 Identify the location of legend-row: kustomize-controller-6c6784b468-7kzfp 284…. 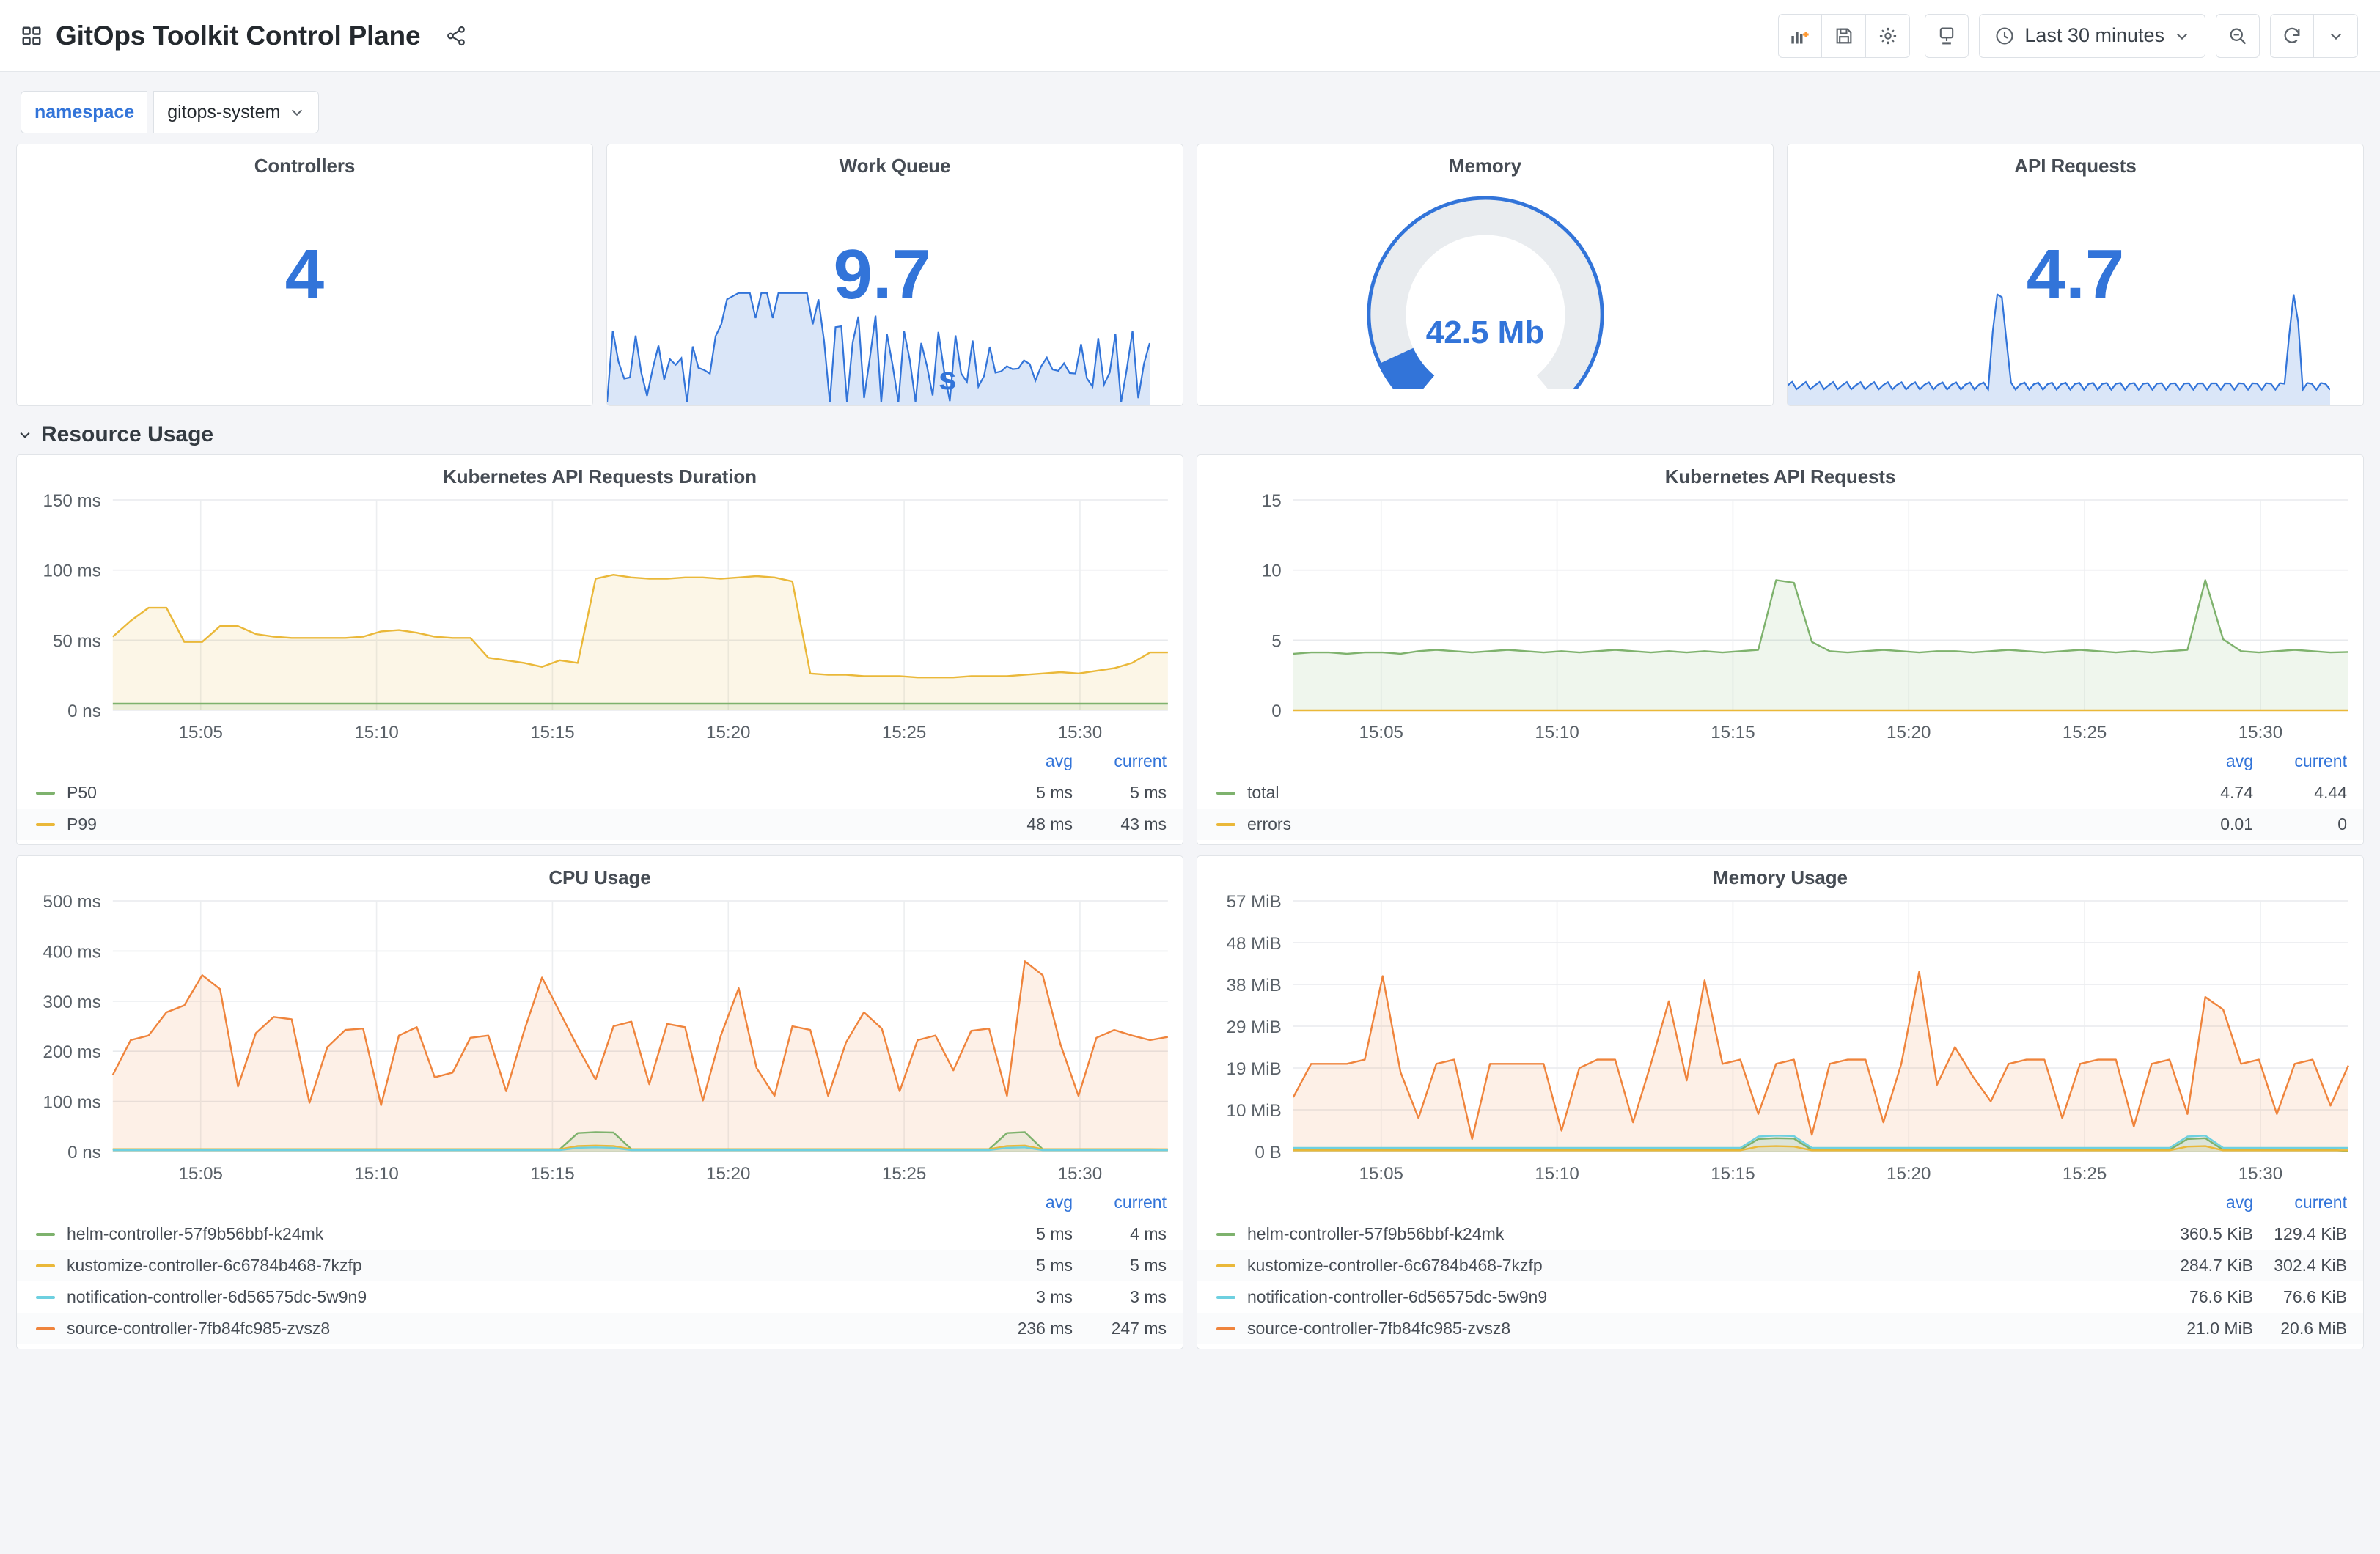
(1780, 1265).